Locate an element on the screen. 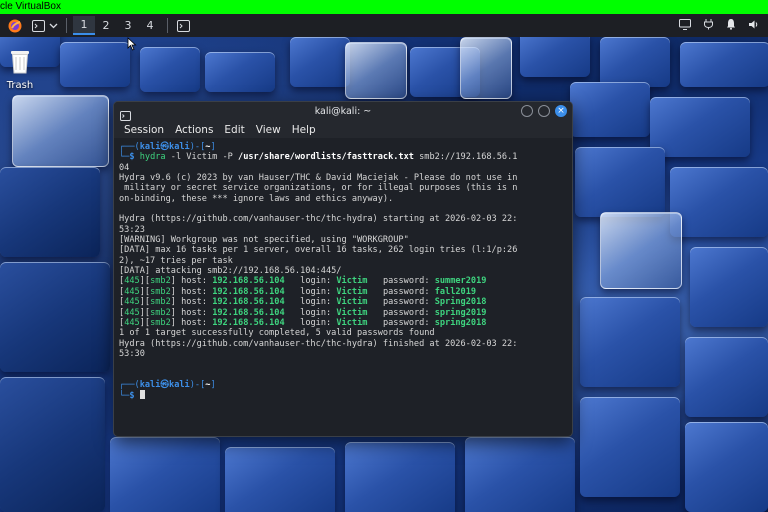 The height and width of the screenshot is (512, 768). output-line: 53:30 is located at coordinates (132, 353).